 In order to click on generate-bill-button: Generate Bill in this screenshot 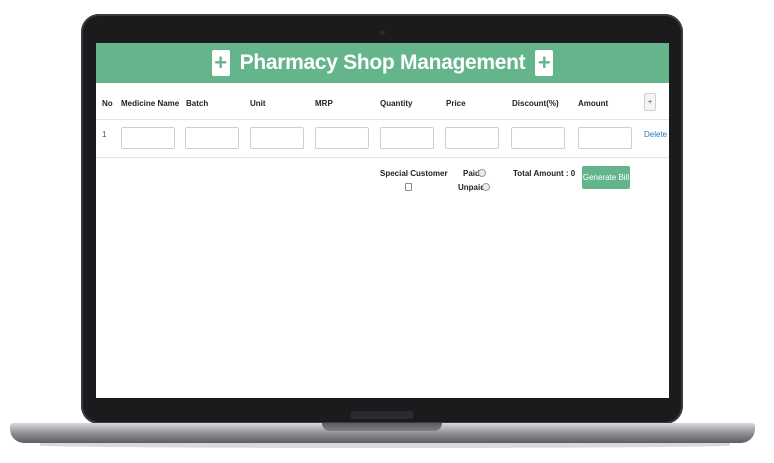, I will do `click(606, 177)`.